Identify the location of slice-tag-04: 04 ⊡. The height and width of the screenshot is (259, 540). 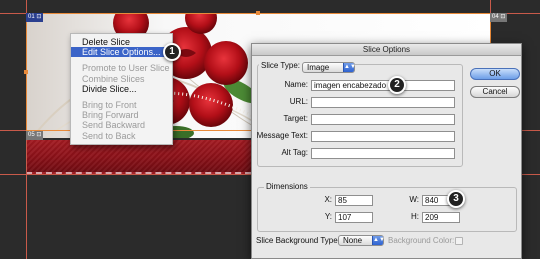
(499, 17).